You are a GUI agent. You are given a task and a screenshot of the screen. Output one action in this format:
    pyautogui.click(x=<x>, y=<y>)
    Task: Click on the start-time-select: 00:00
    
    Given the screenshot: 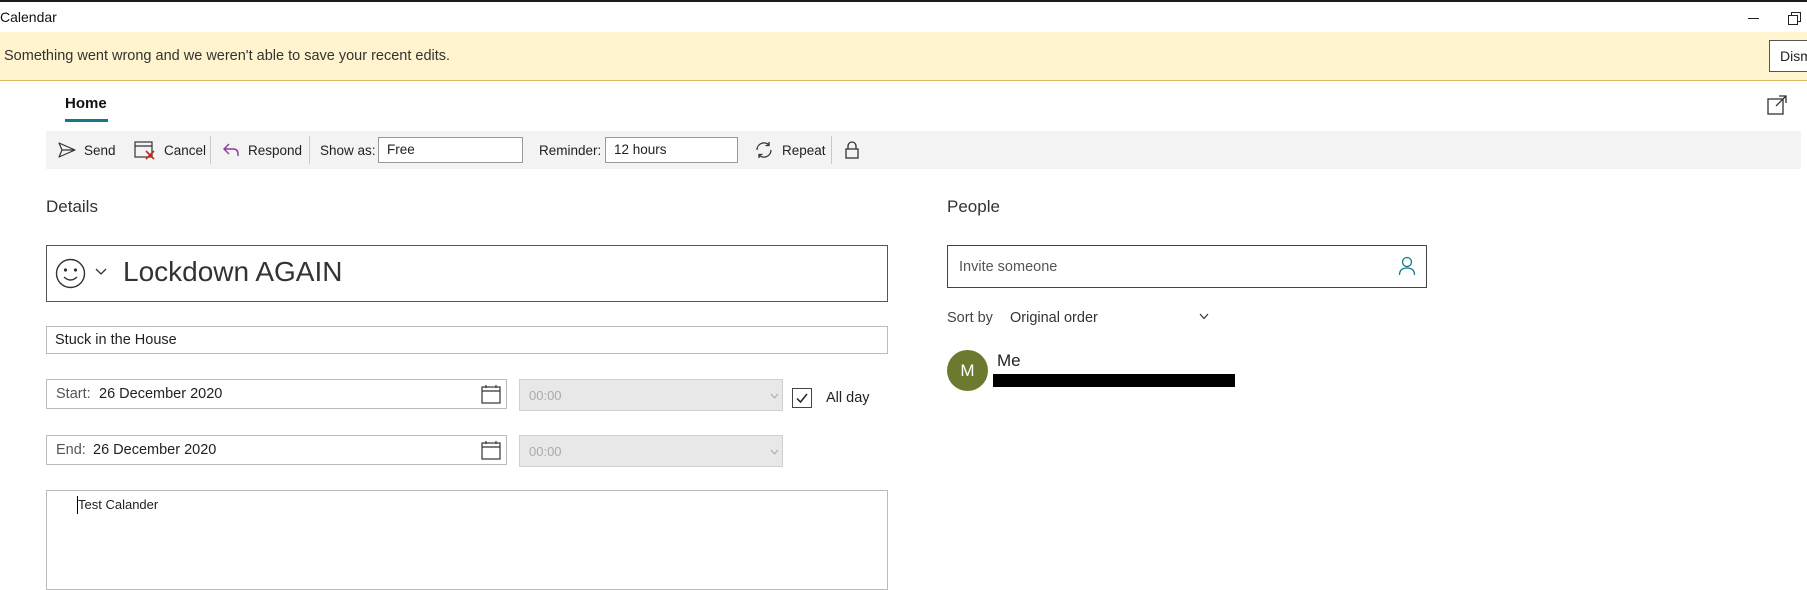 What is the action you would take?
    pyautogui.click(x=651, y=395)
    